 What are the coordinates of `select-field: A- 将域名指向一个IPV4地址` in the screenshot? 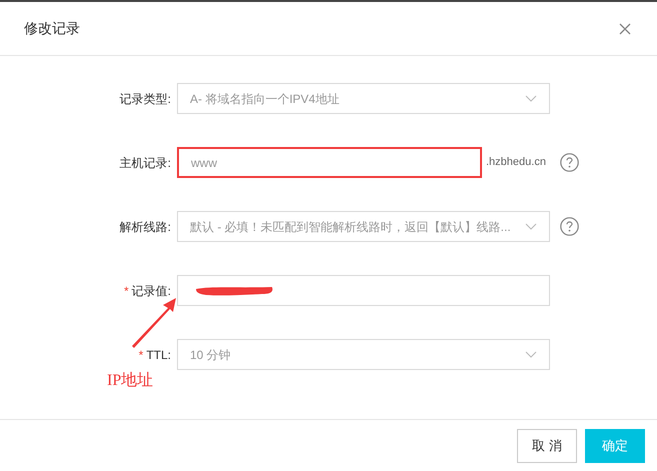 It's located at (363, 98).